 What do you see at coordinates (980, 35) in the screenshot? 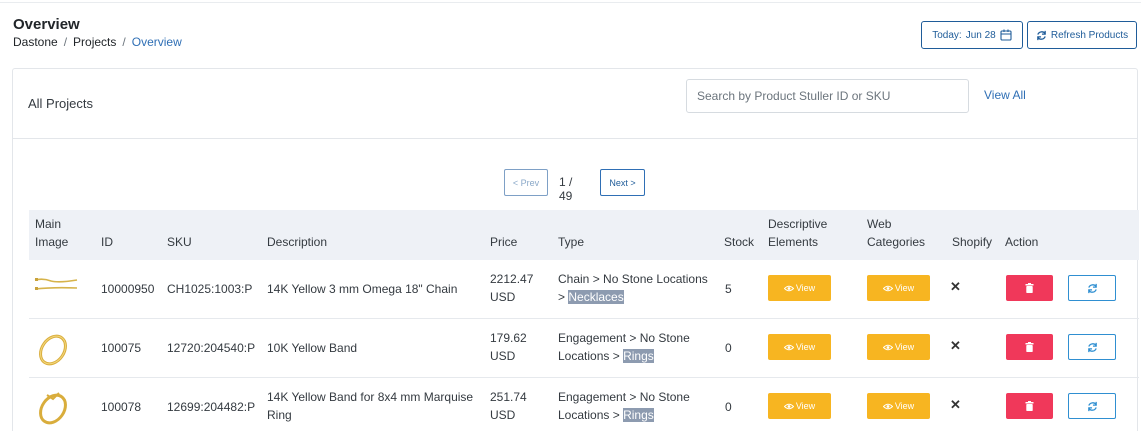
I see `today-date: Jun 28` at bounding box center [980, 35].